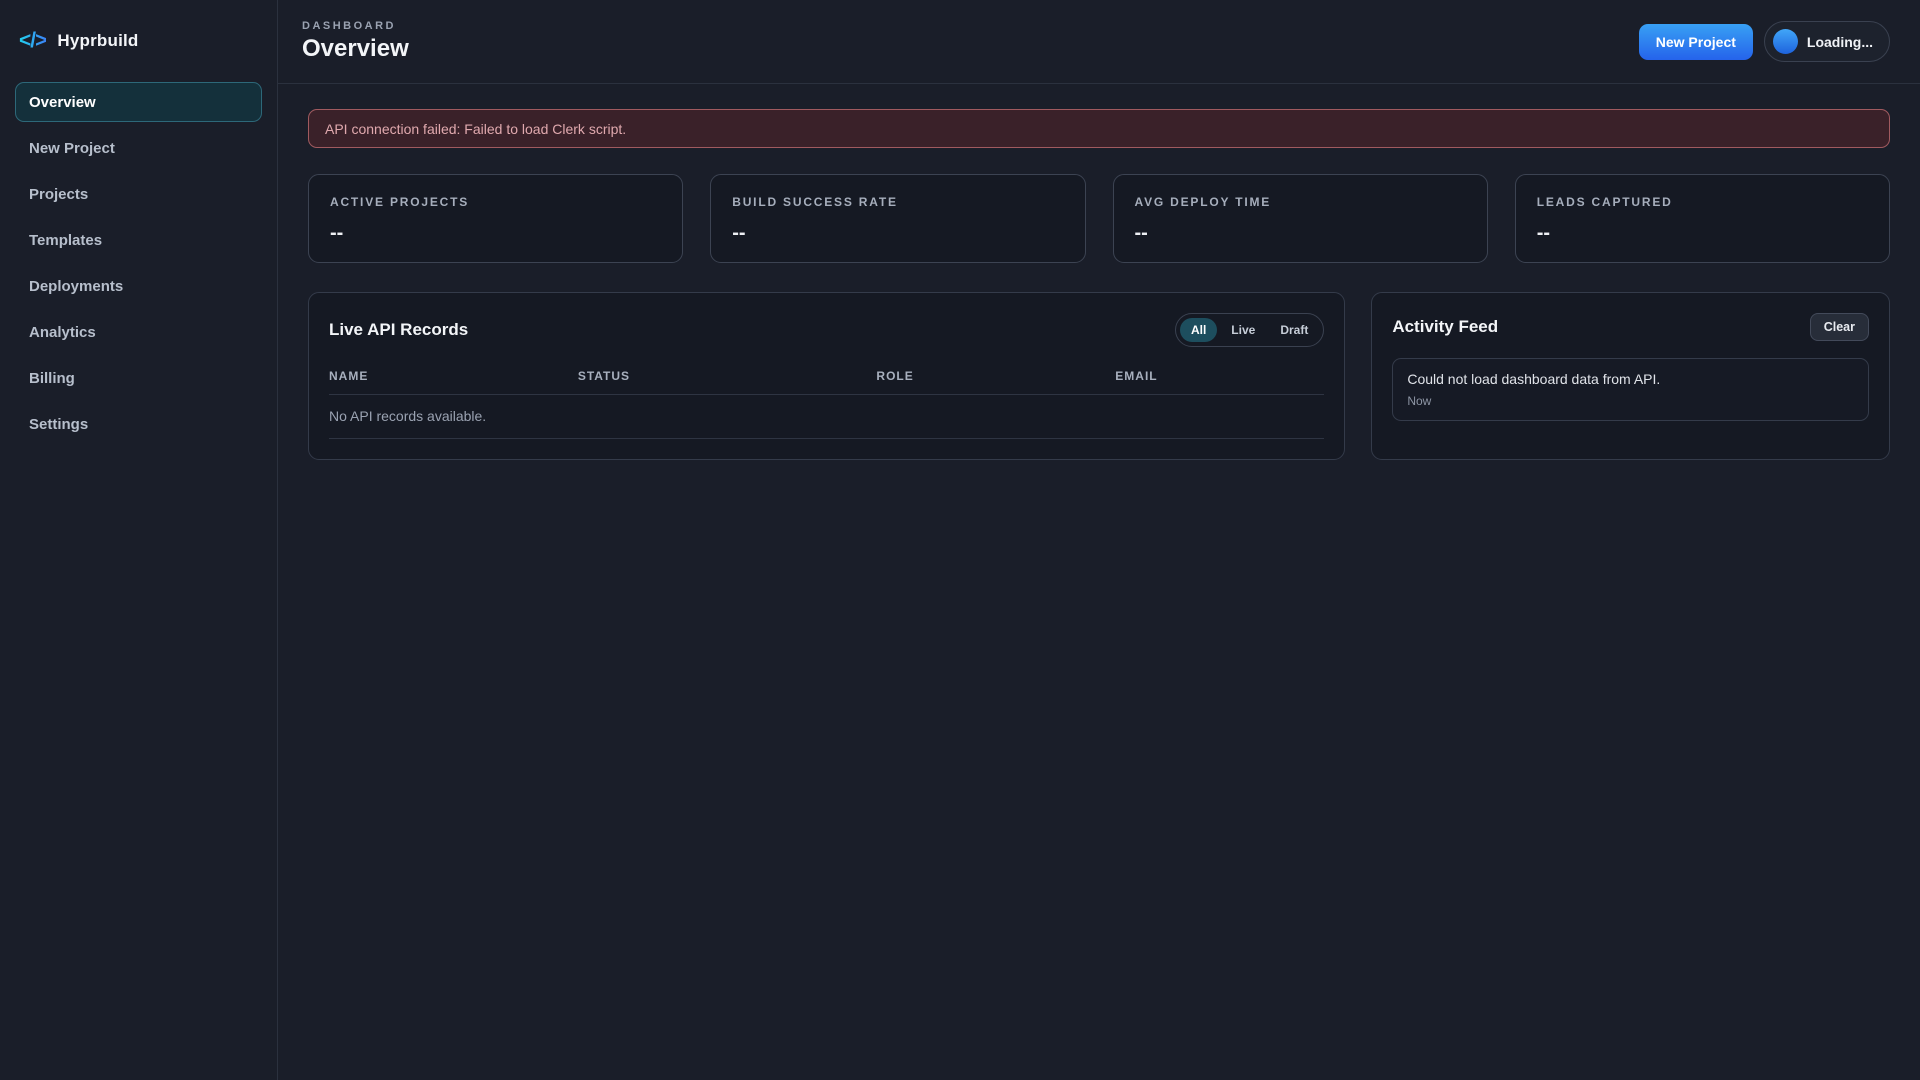 The height and width of the screenshot is (1080, 1920). I want to click on sidebar-item-new-project: New Project, so click(138, 148).